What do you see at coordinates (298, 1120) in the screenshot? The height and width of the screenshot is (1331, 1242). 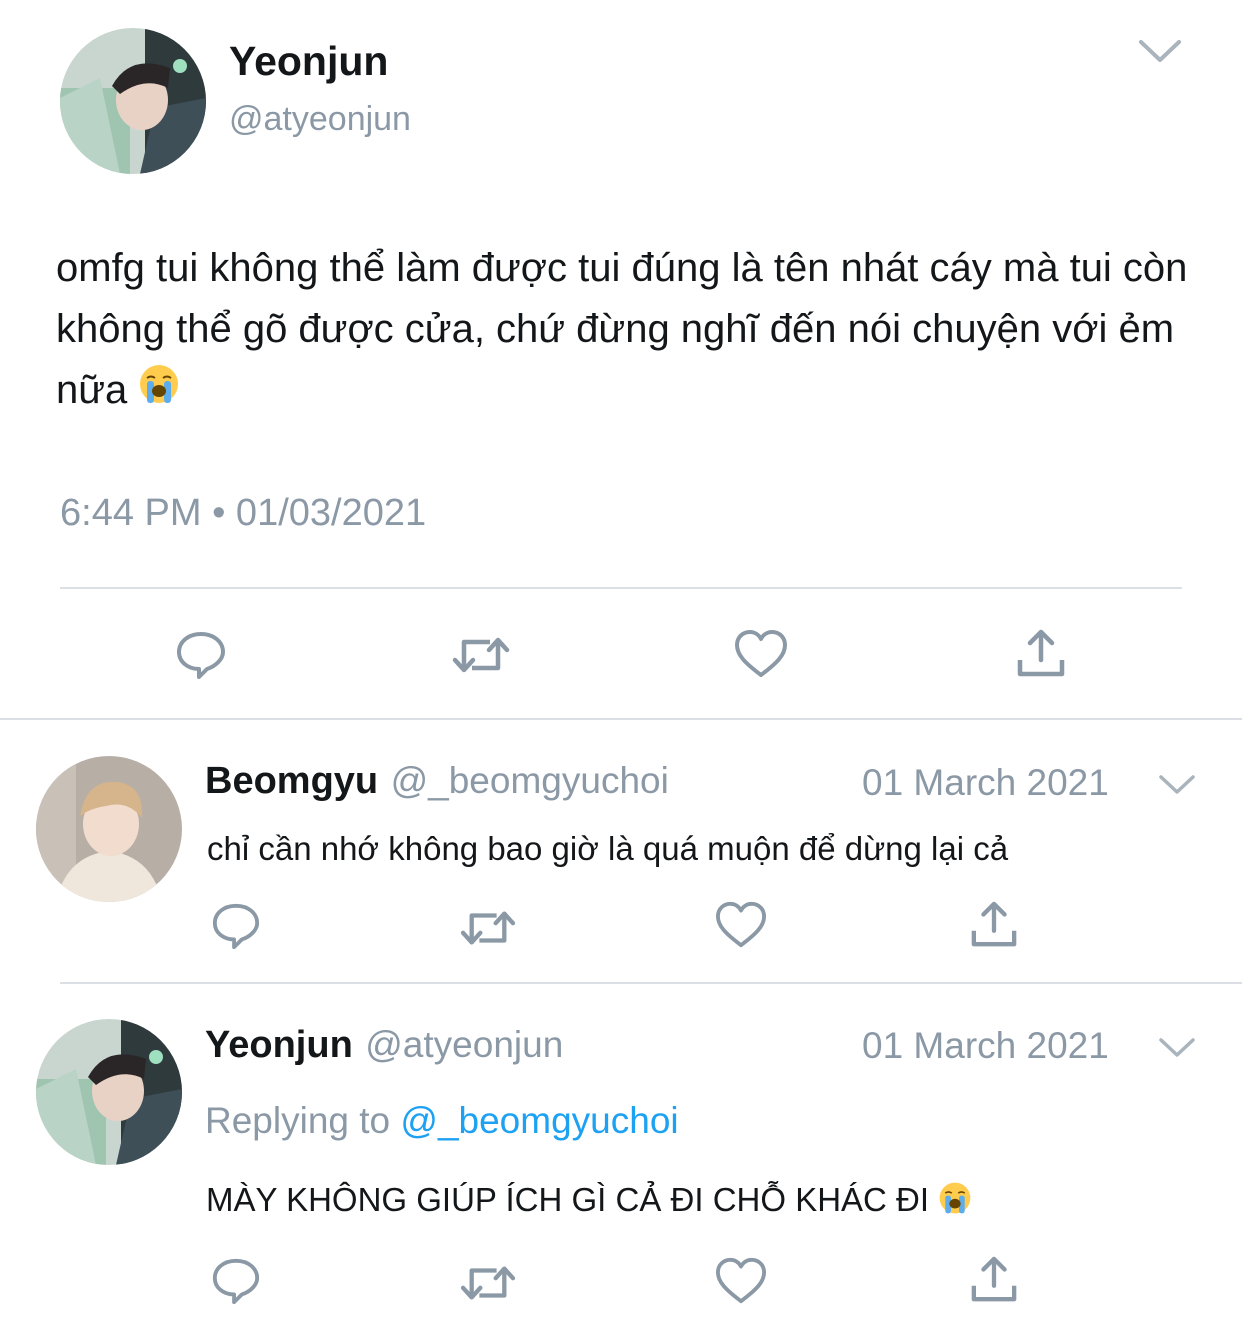 I see `replying-to-label: Replying to` at bounding box center [298, 1120].